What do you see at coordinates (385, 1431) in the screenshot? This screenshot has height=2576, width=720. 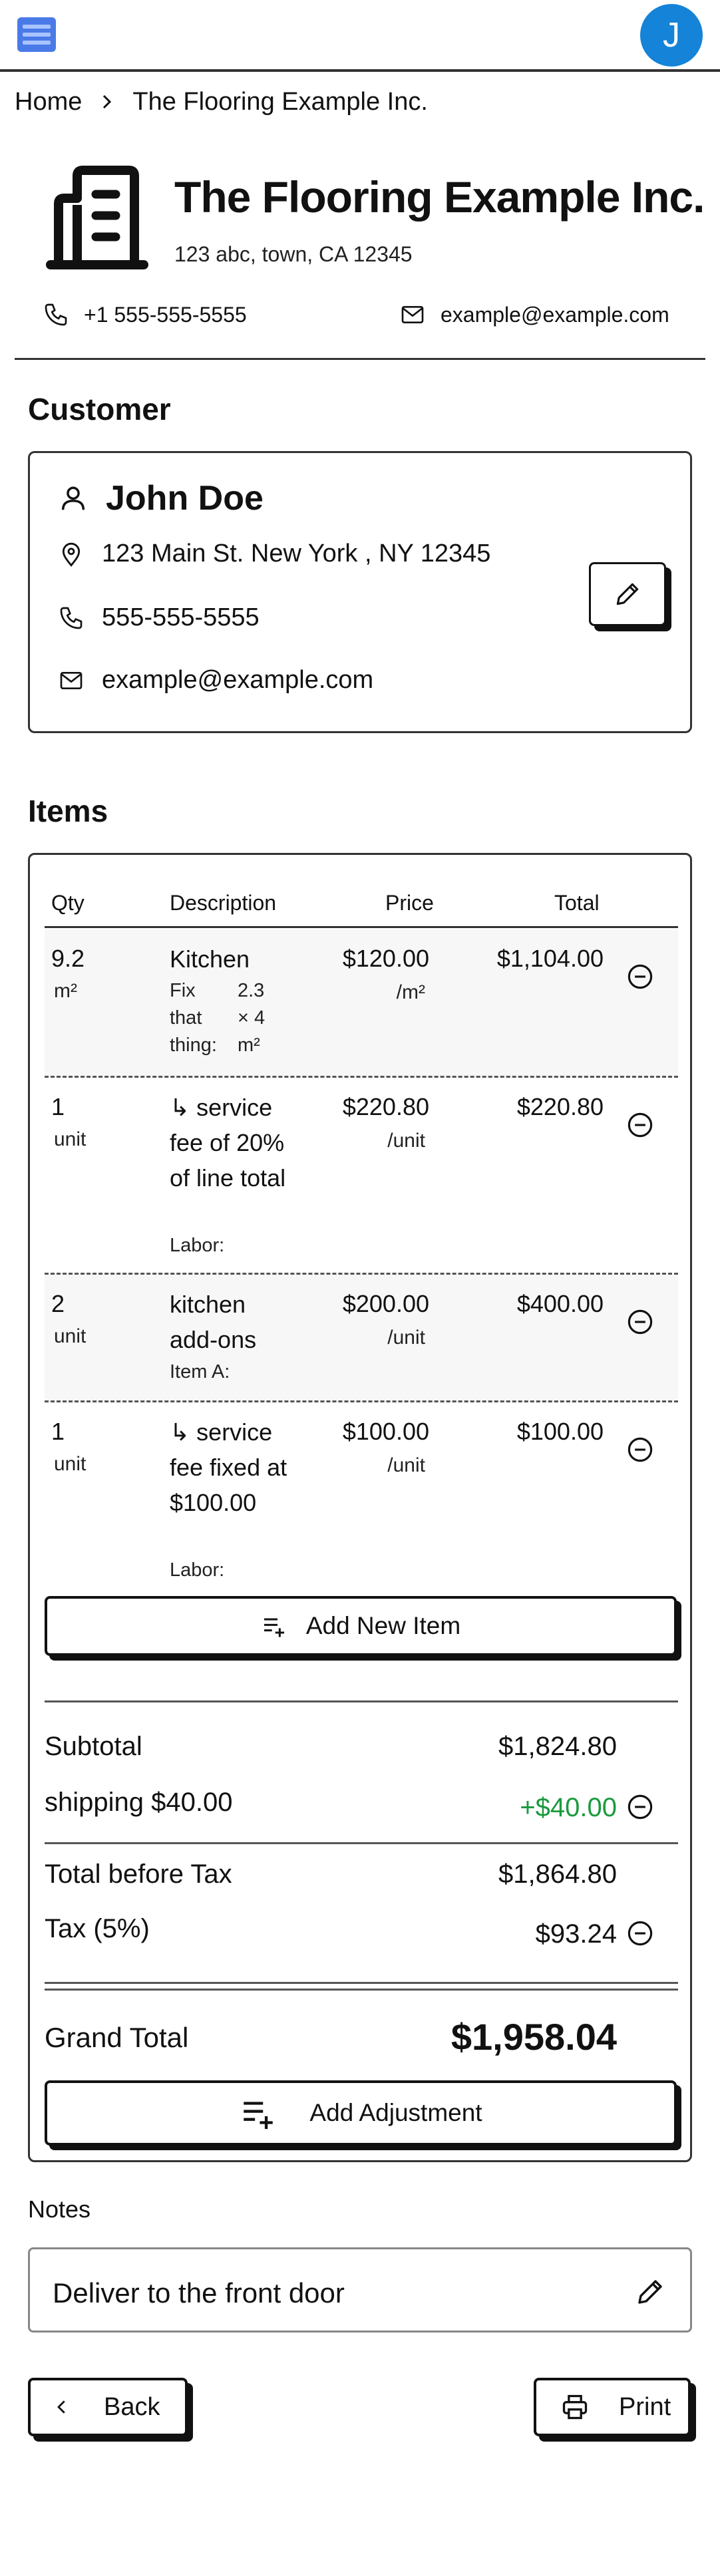 I see `row-price: $100.00` at bounding box center [385, 1431].